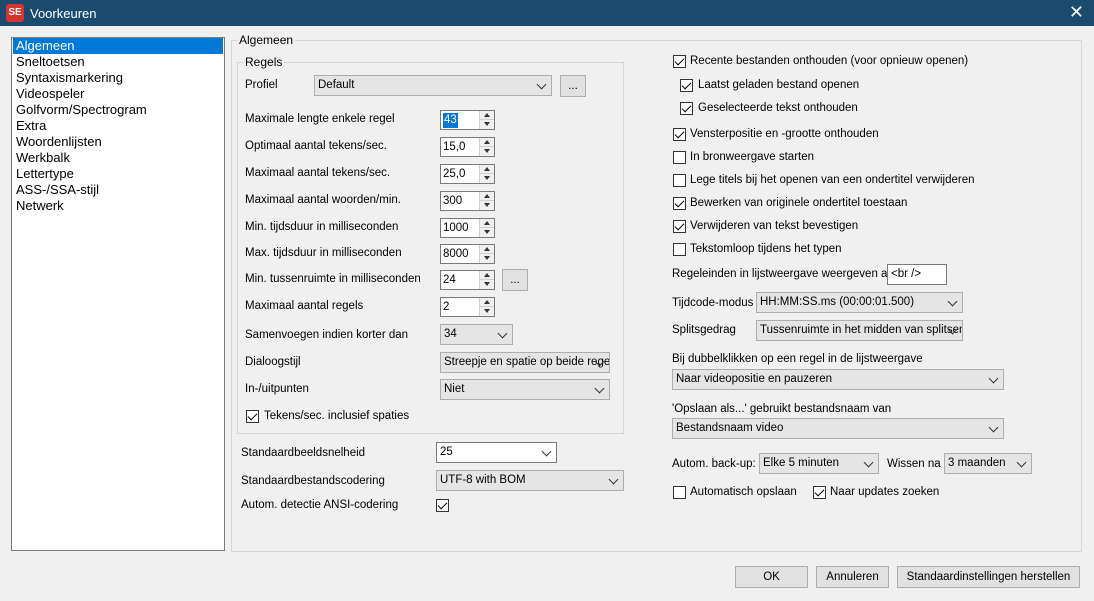 The image size is (1094, 601). I want to click on max-single-line-label: Maximale lengte enkele regel, so click(320, 119).